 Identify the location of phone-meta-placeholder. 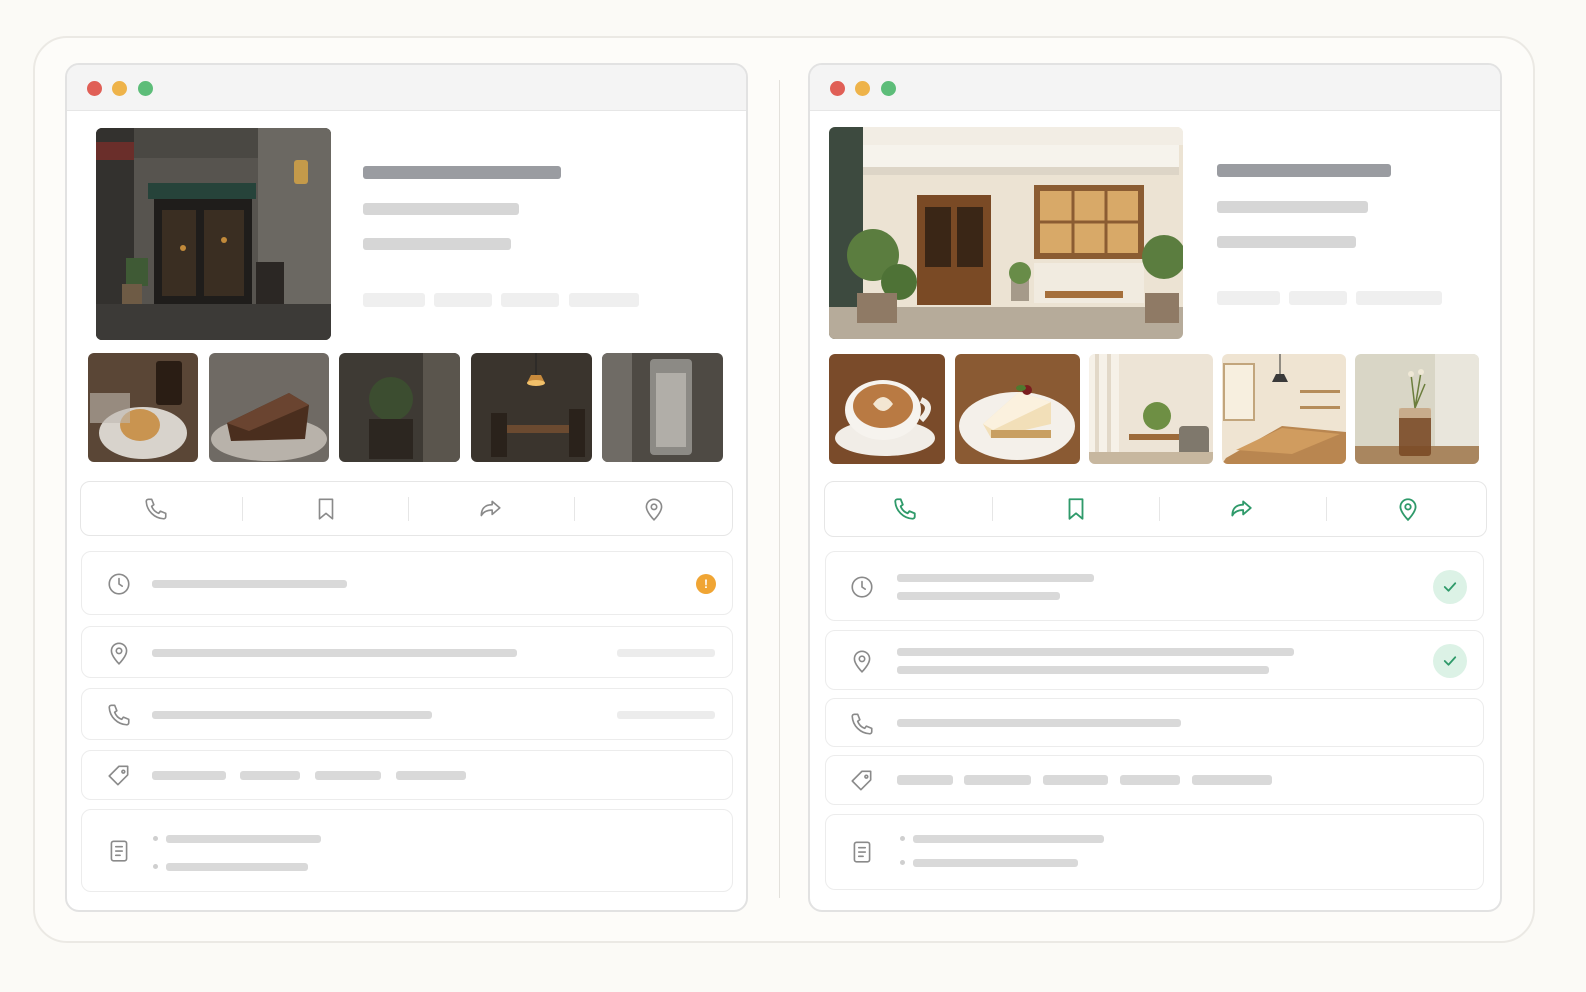
(666, 715).